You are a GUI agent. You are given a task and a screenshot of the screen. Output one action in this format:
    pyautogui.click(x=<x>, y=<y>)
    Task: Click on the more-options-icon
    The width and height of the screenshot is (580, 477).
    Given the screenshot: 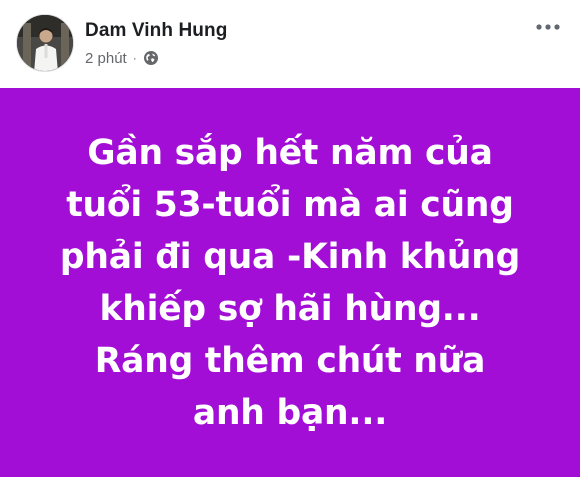 What is the action you would take?
    pyautogui.click(x=548, y=27)
    